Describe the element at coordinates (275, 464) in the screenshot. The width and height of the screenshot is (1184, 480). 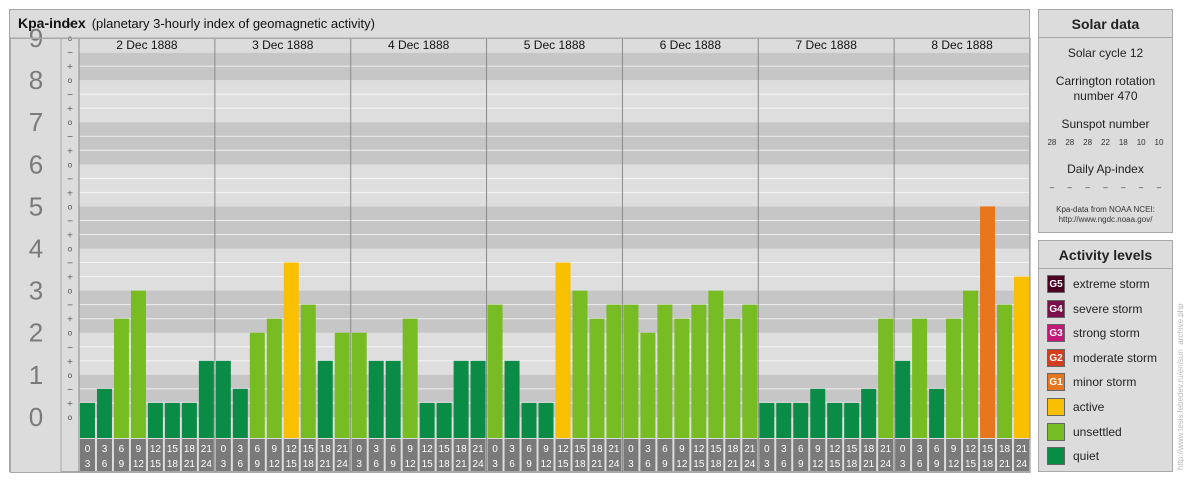
I see `hour-label-end: 12` at that location.